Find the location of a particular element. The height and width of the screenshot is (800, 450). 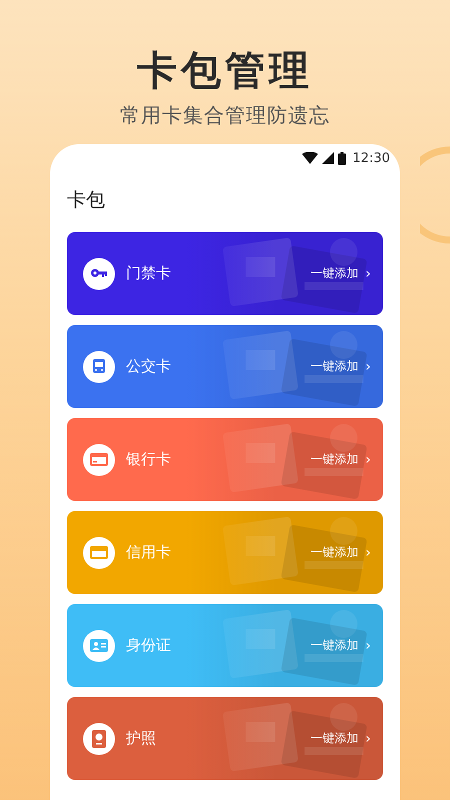

card-button: 信用卡 一键添加 › is located at coordinates (225, 552).